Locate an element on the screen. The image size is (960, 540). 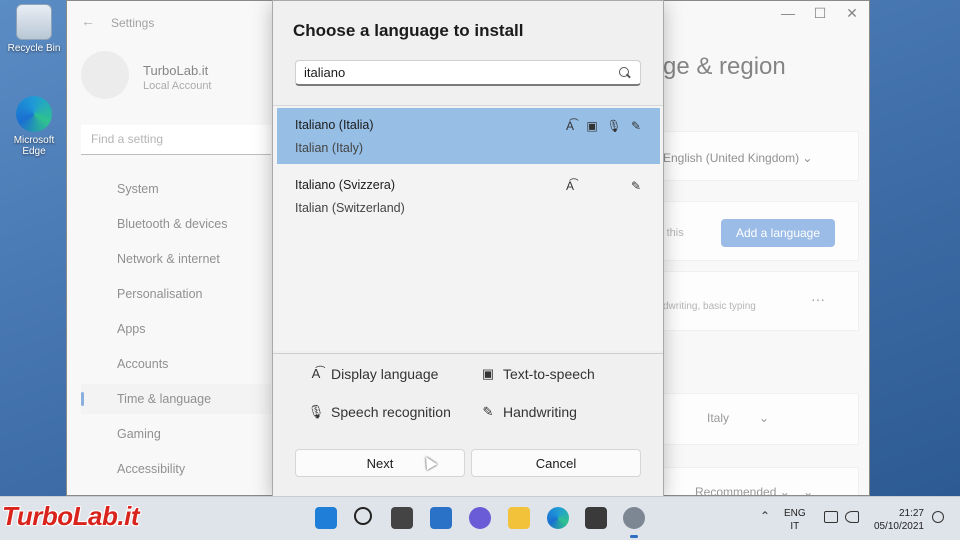
language-english-name: Italian (Italy) is located at coordinates (329, 148).